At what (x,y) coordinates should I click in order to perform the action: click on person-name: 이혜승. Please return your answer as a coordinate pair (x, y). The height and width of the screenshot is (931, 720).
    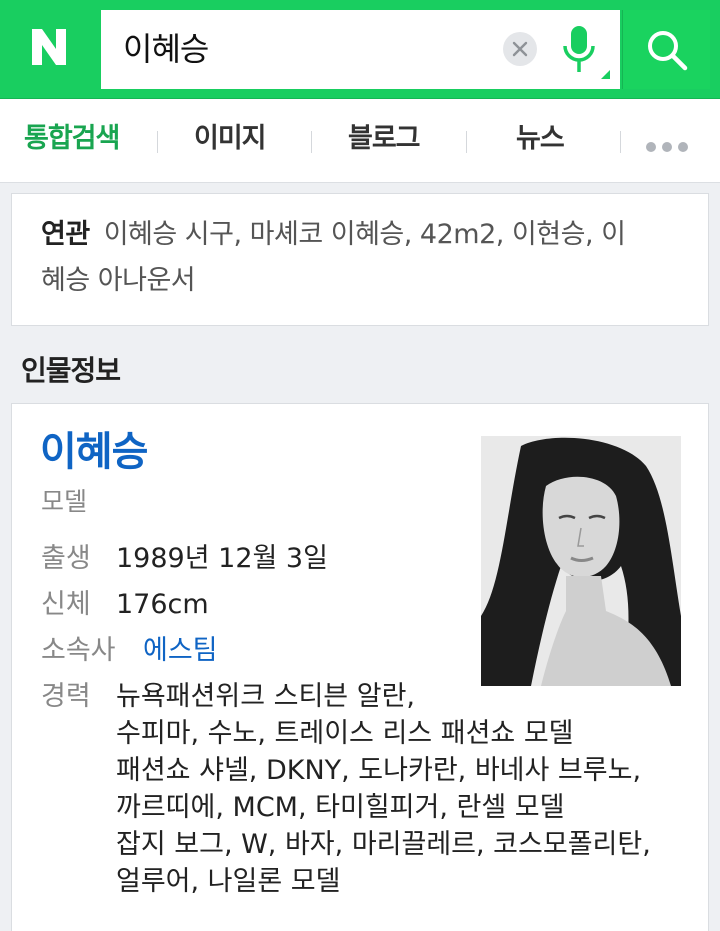
    Looking at the image, I should click on (94, 452).